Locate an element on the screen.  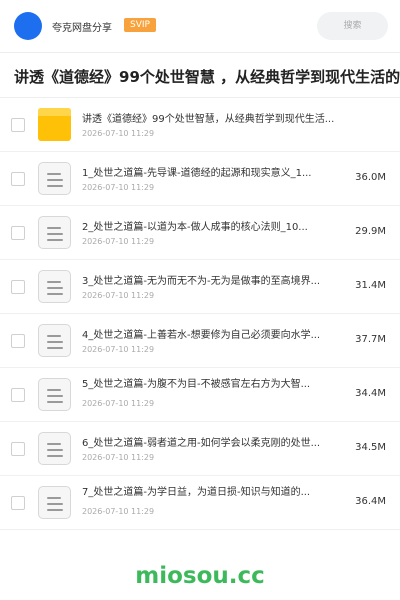
file-size: 31.4M is located at coordinates (370, 285).